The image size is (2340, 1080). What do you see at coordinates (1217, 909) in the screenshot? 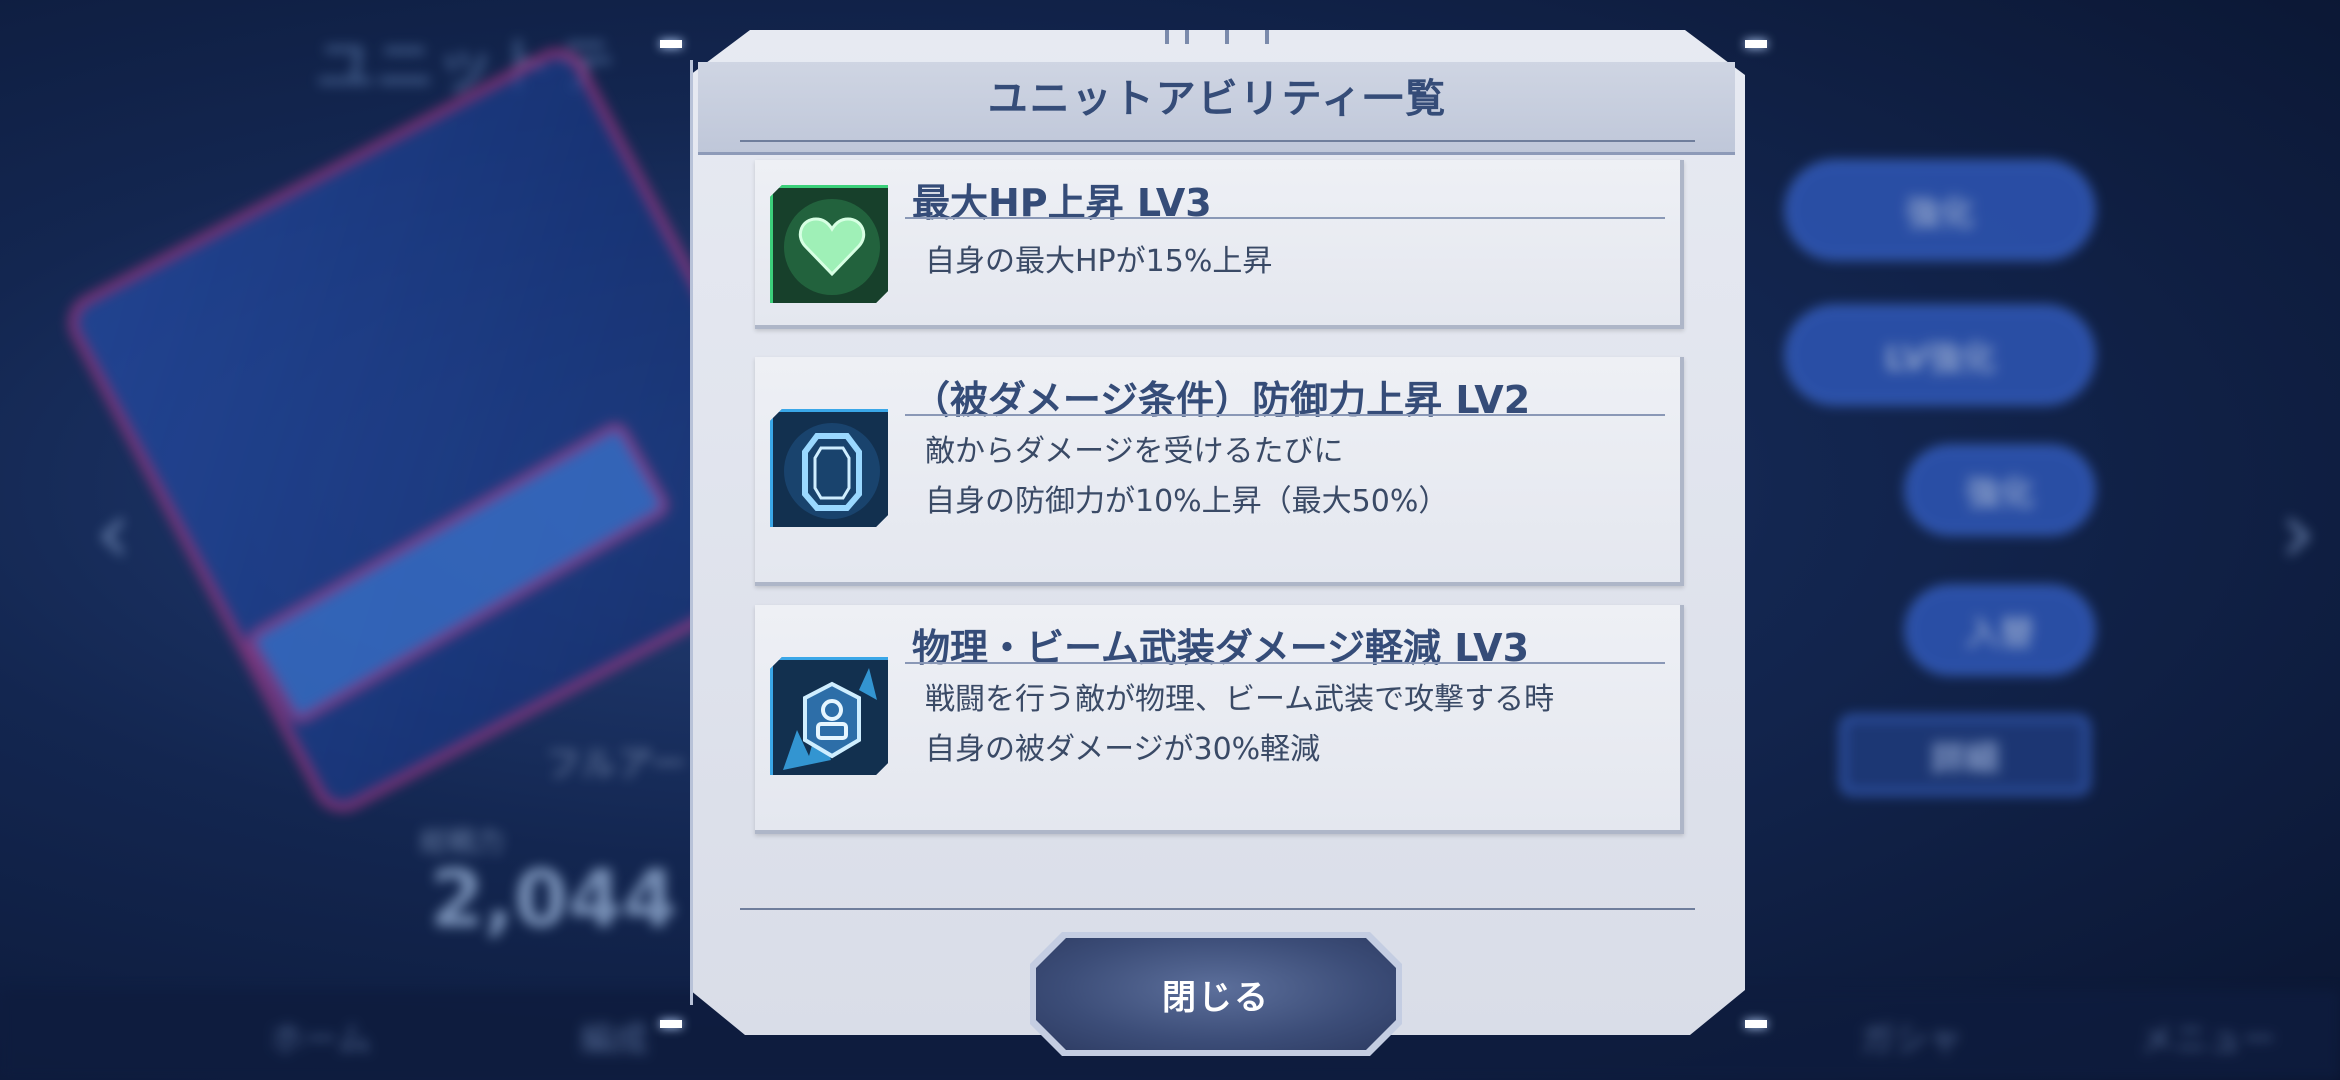
I see `bottom-divider` at bounding box center [1217, 909].